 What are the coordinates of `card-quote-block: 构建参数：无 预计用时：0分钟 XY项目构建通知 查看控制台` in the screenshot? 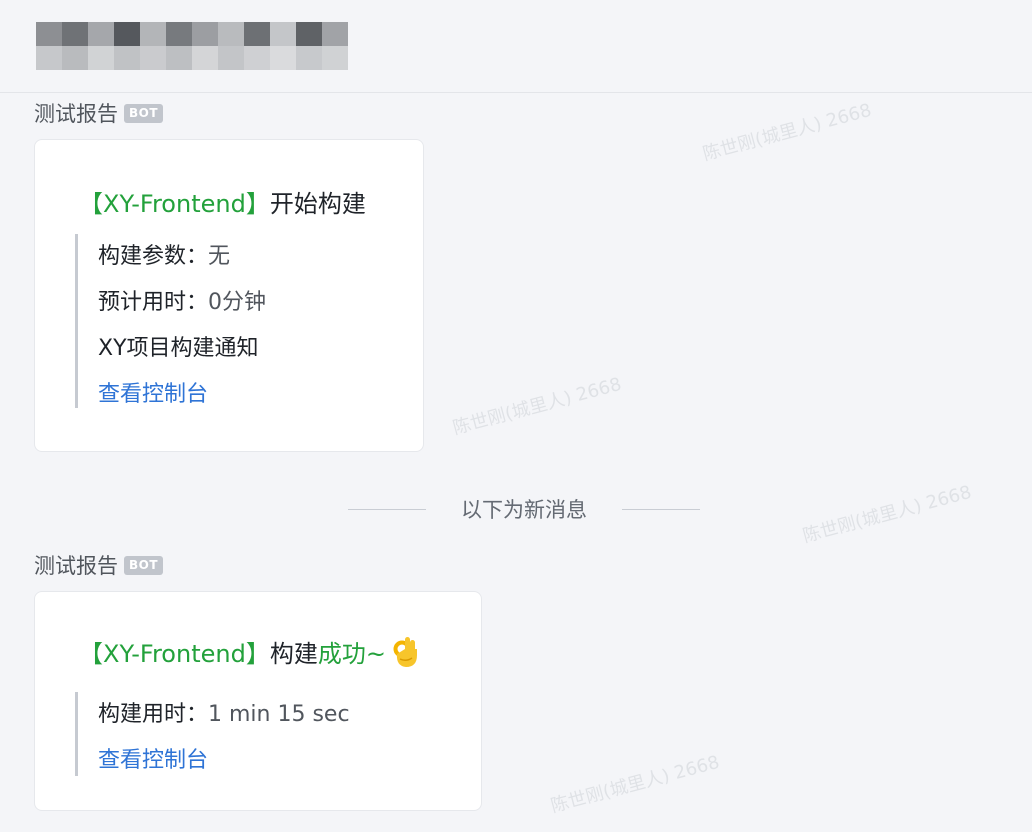 It's located at (170, 321).